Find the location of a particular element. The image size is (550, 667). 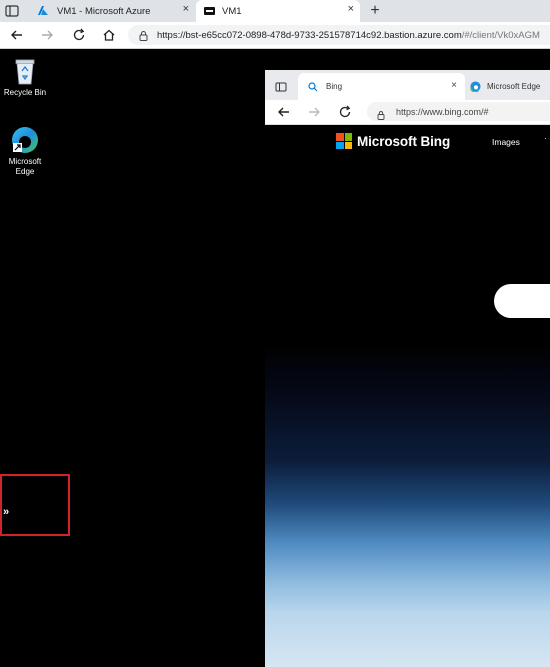

tab-label: Bing is located at coordinates (334, 86).